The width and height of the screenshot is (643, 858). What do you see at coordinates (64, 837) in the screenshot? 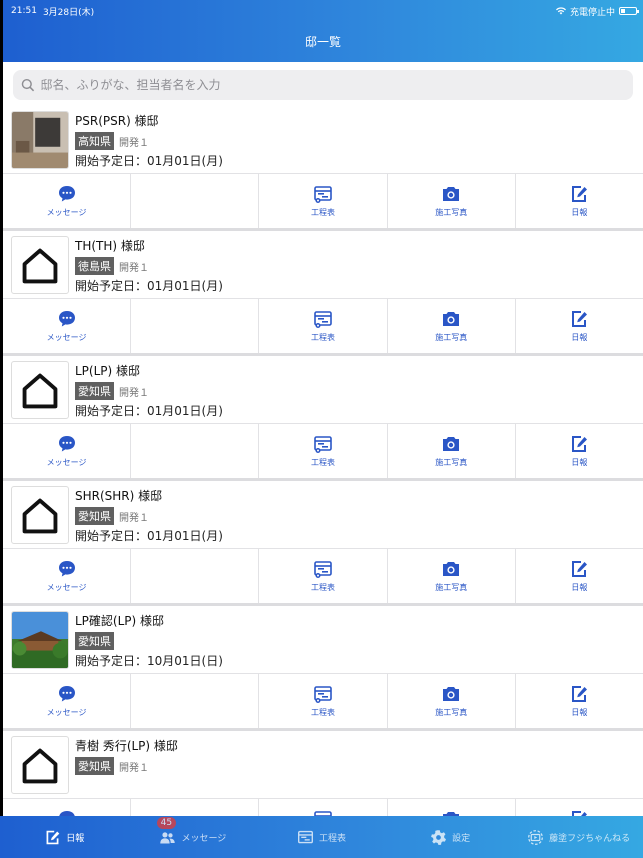
I see `tab-report: 日報` at bounding box center [64, 837].